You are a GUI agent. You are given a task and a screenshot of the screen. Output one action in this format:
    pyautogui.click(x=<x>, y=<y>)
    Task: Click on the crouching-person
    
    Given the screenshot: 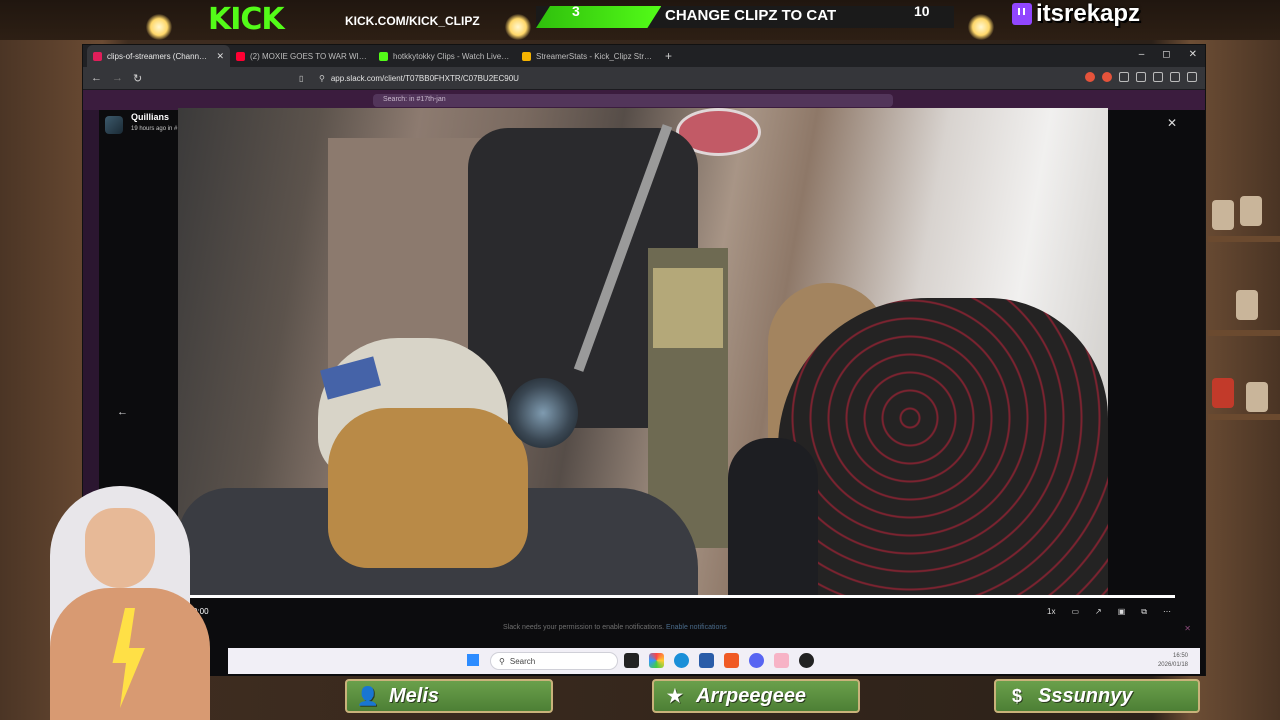 What is the action you would take?
    pyautogui.click(x=773, y=518)
    